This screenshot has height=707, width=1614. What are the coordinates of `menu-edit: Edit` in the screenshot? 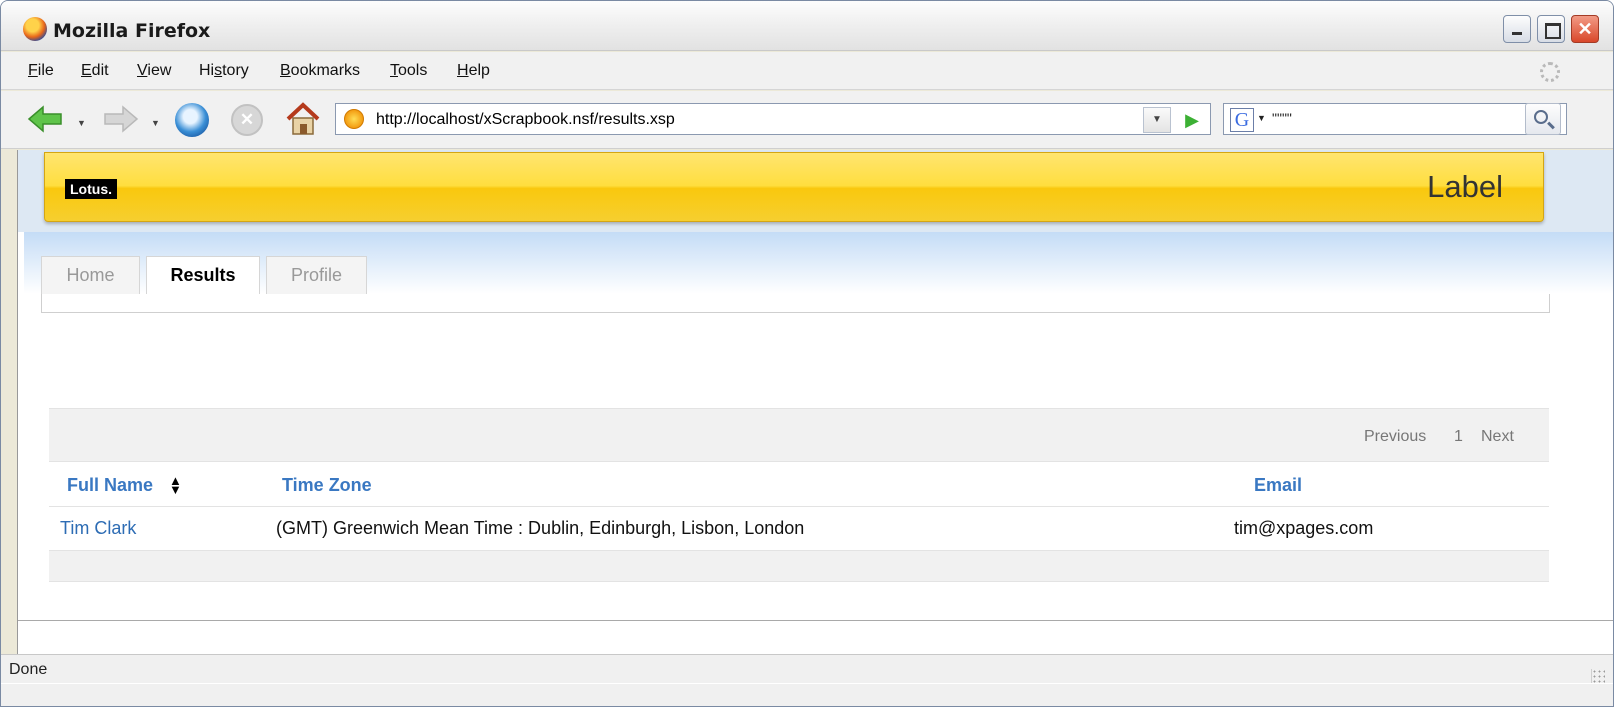 It's located at (95, 71).